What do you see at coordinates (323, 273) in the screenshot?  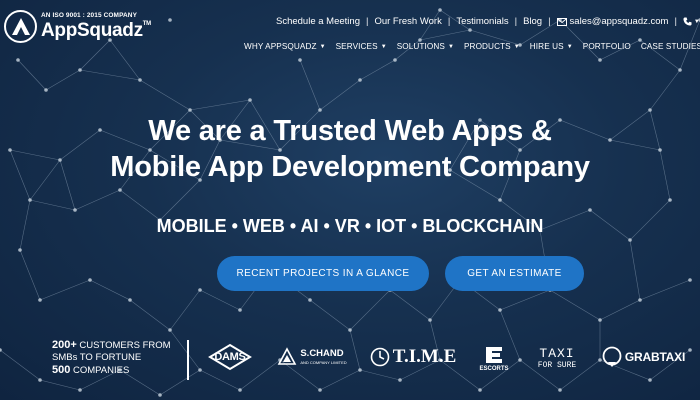 I see `recent-projects-button: RECENT PROJECTS IN A GLANCE` at bounding box center [323, 273].